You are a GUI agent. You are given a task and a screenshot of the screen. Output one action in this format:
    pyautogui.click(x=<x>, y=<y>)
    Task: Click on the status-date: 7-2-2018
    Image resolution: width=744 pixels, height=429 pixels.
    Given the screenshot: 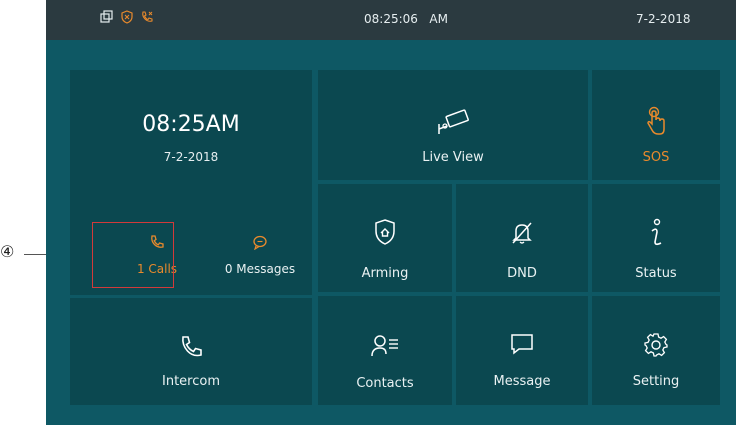 What is the action you would take?
    pyautogui.click(x=663, y=19)
    